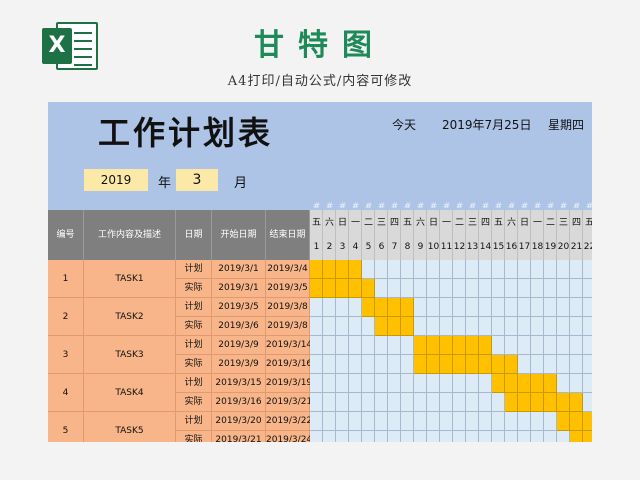 This screenshot has width=640, height=480. I want to click on weekday-label: 六, so click(420, 223).